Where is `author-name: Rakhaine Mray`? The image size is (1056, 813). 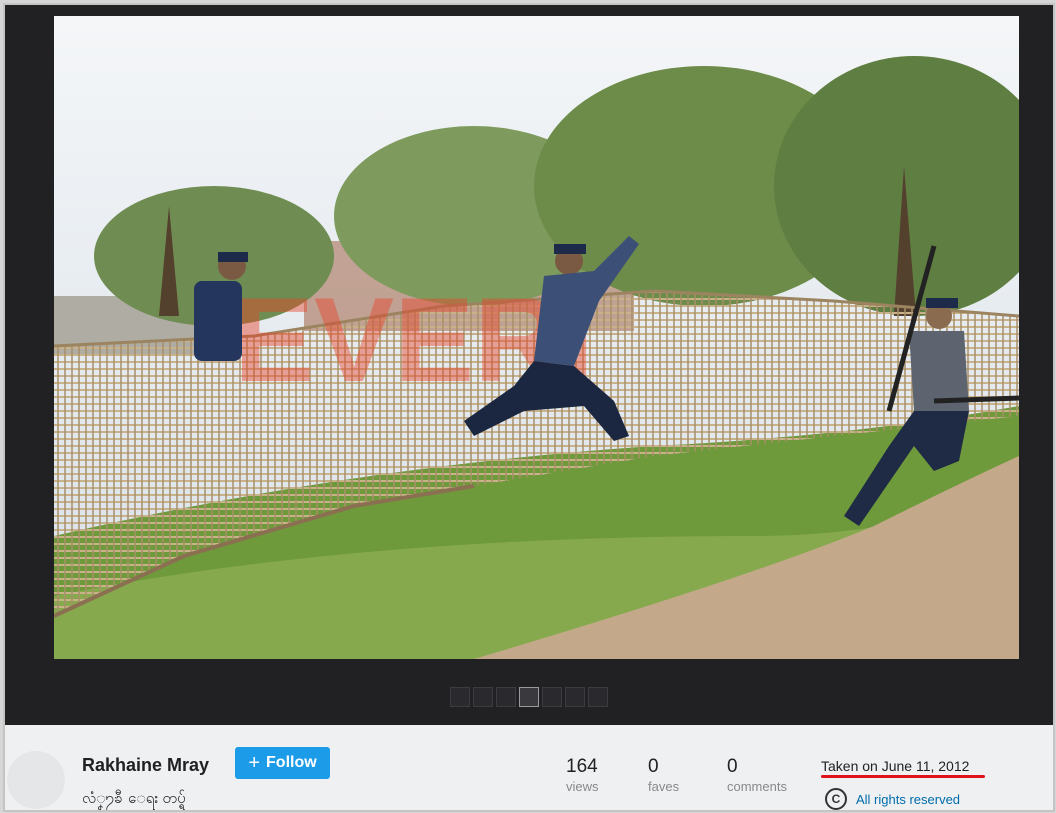 author-name: Rakhaine Mray is located at coordinates (145, 765).